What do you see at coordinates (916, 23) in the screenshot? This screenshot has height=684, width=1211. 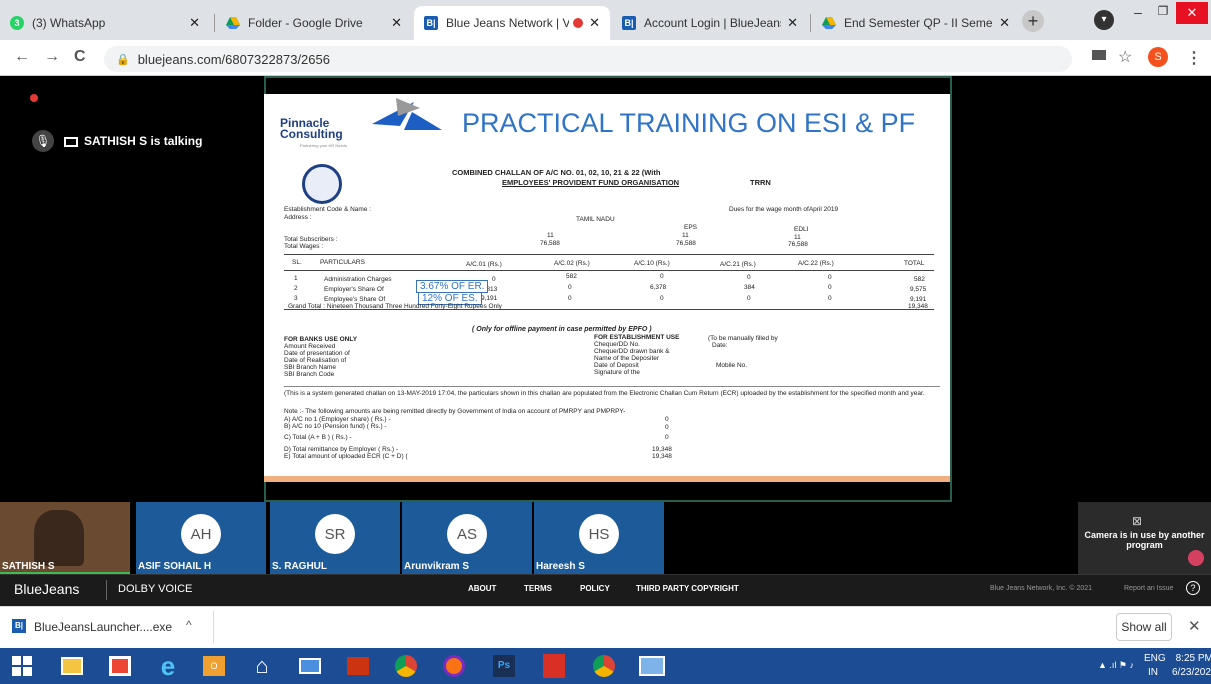 I see `tab-end-semester-qp: End Semester QP - II Semeste ✕` at bounding box center [916, 23].